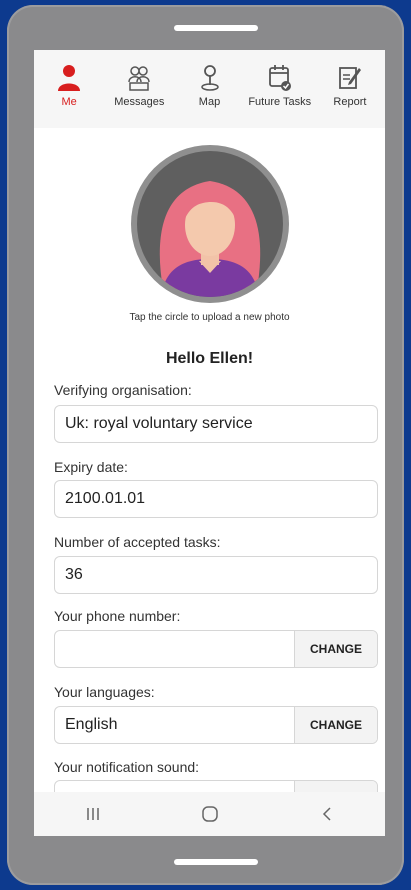 The width and height of the screenshot is (411, 890). I want to click on tab-label: Me, so click(69, 102).